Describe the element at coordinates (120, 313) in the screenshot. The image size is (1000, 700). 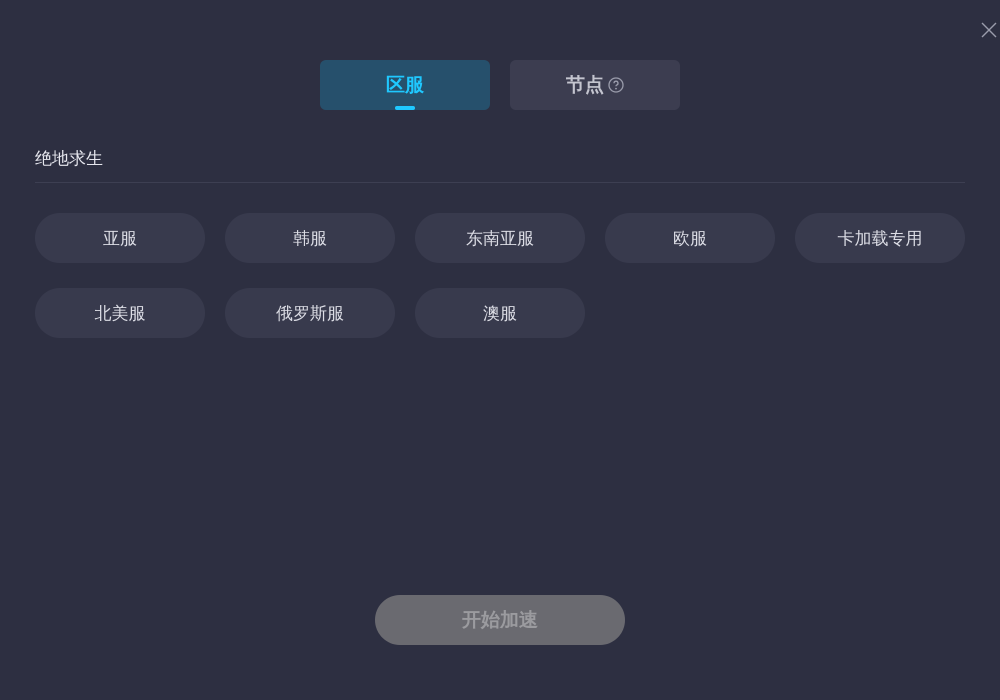
I see `region-button: 北美服` at that location.